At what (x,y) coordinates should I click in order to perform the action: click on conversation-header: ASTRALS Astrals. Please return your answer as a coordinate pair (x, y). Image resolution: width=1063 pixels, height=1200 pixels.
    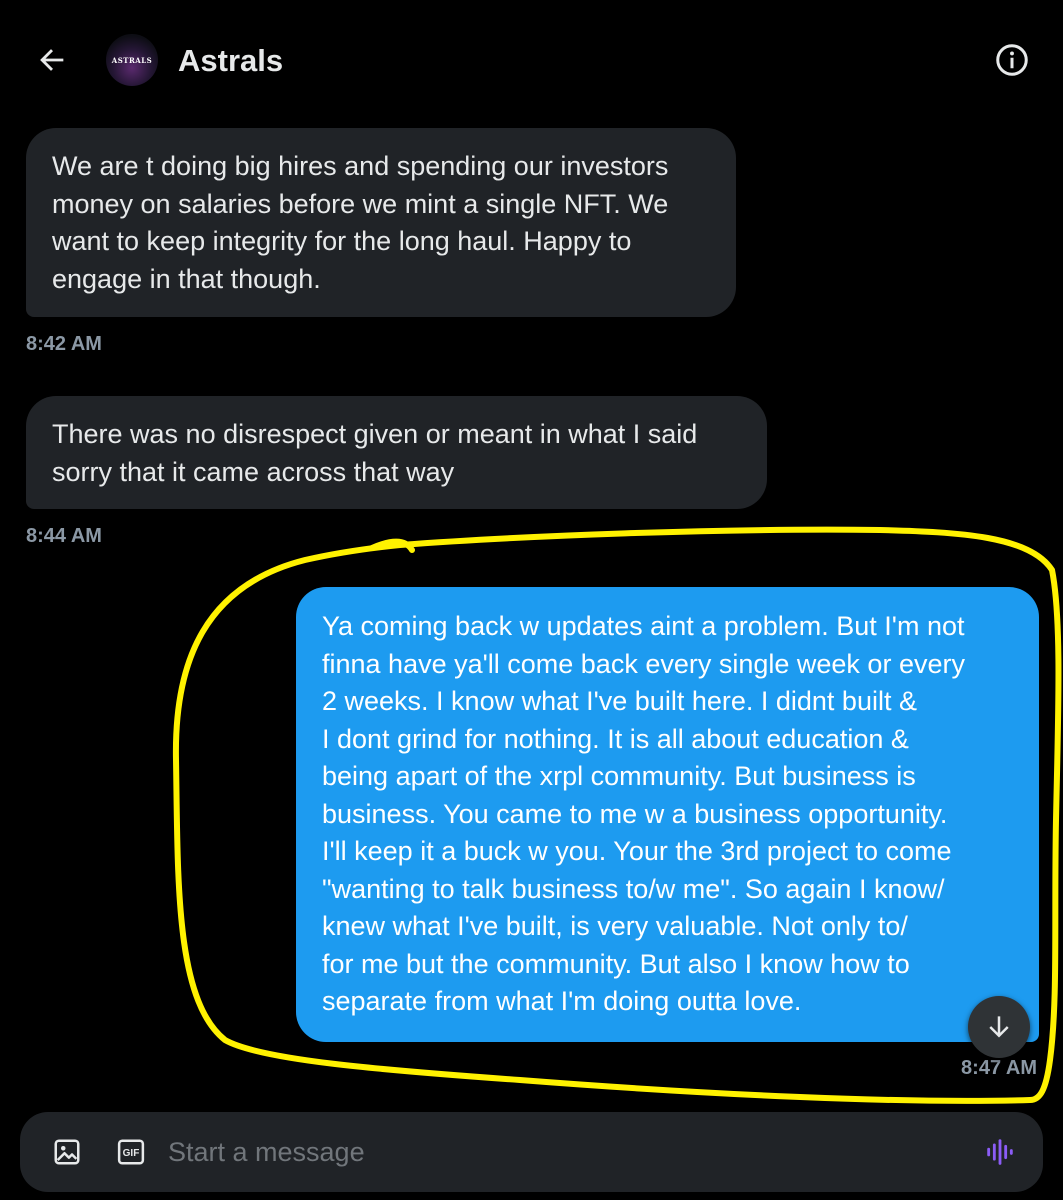
    Looking at the image, I should click on (531, 60).